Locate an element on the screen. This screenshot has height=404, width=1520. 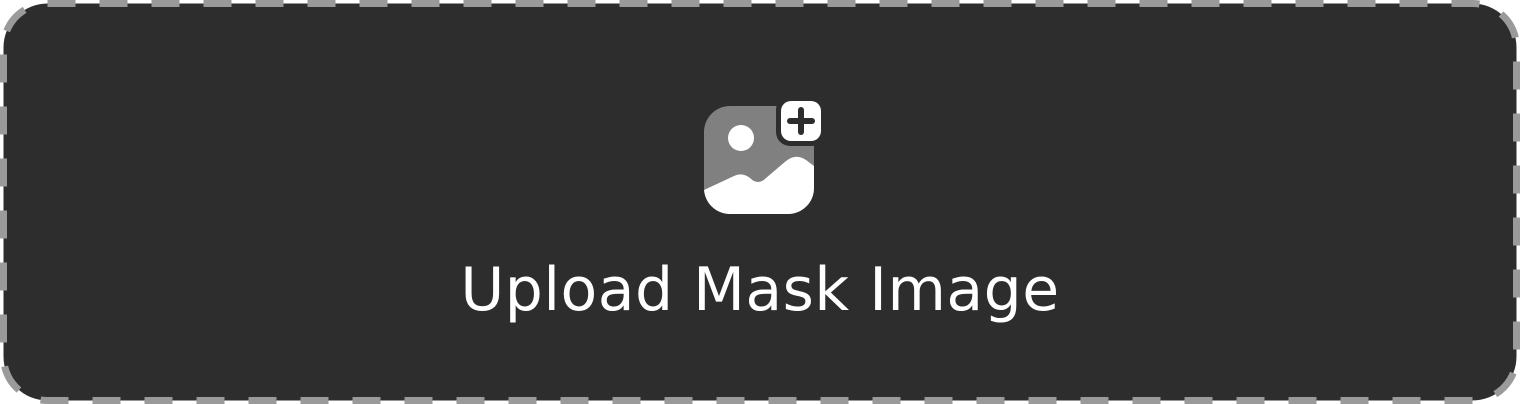
image-add-icon is located at coordinates (763, 156).